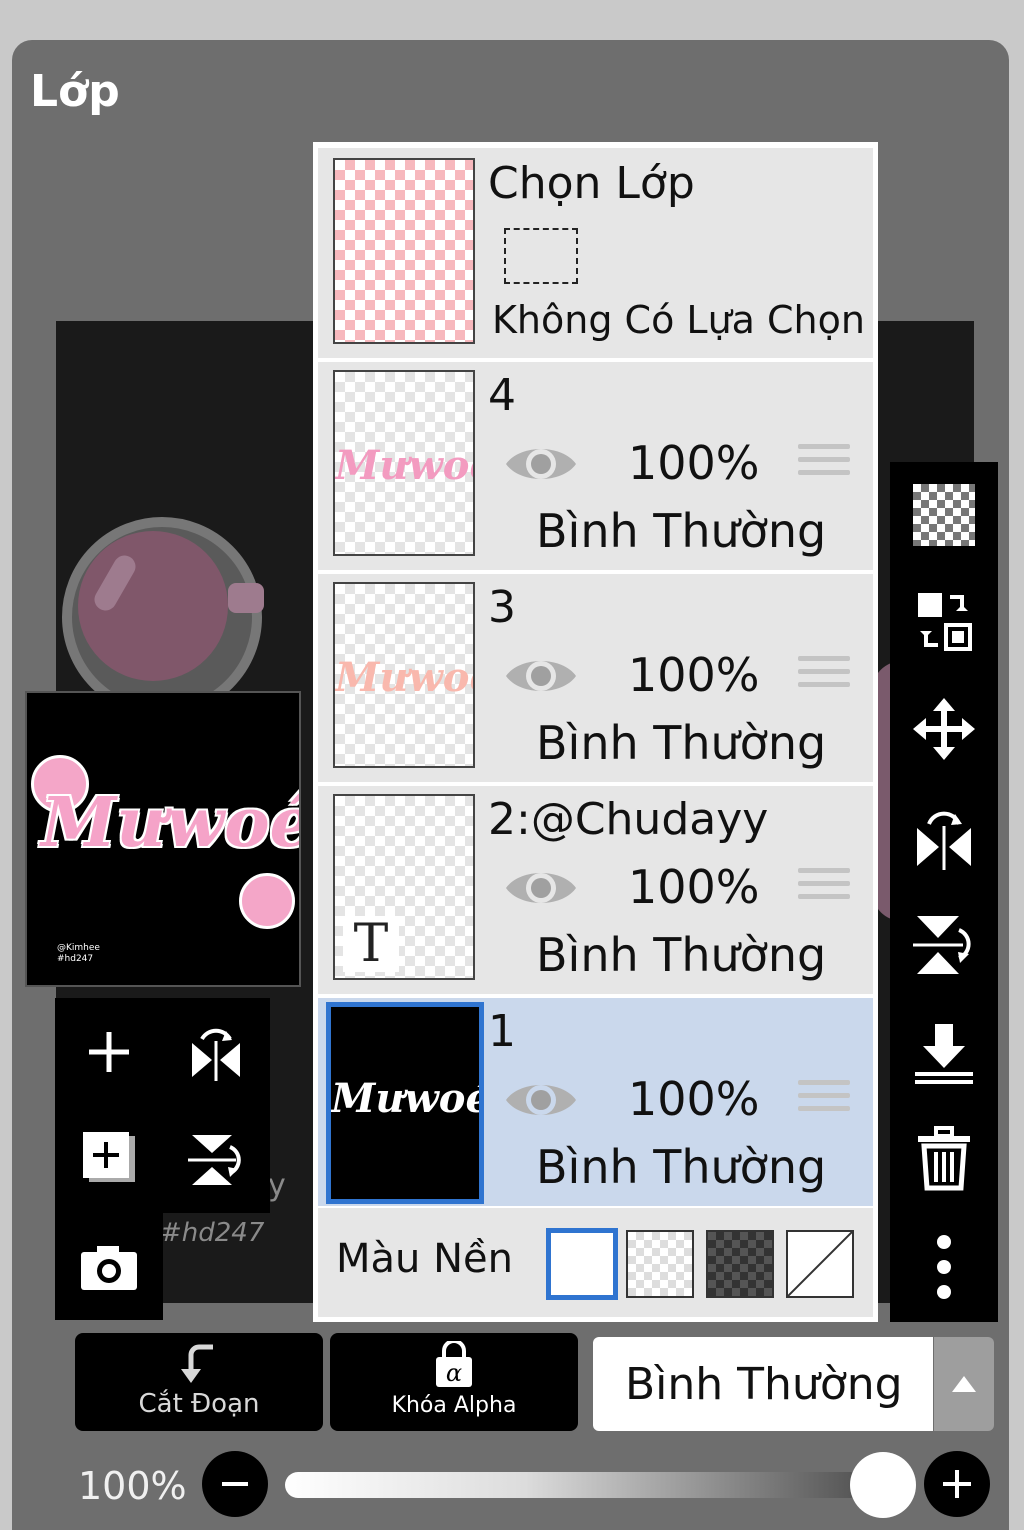 The image size is (1024, 1530). Describe the element at coordinates (404, 251) in the screenshot. I see `selection-thumbnail` at that location.